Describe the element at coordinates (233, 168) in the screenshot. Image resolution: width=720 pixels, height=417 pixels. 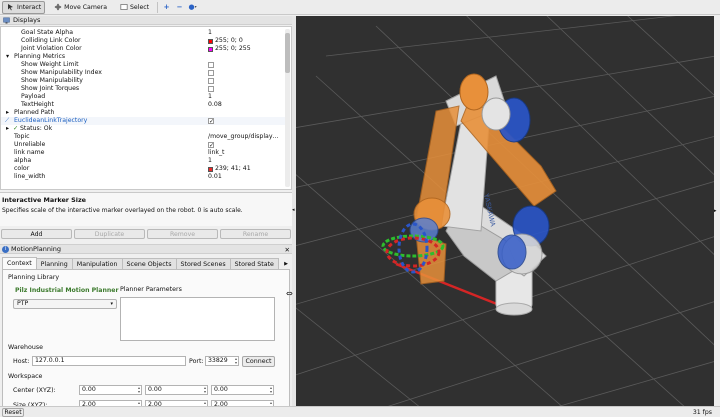
I see `property-value-text: 239; 41; 41` at that location.